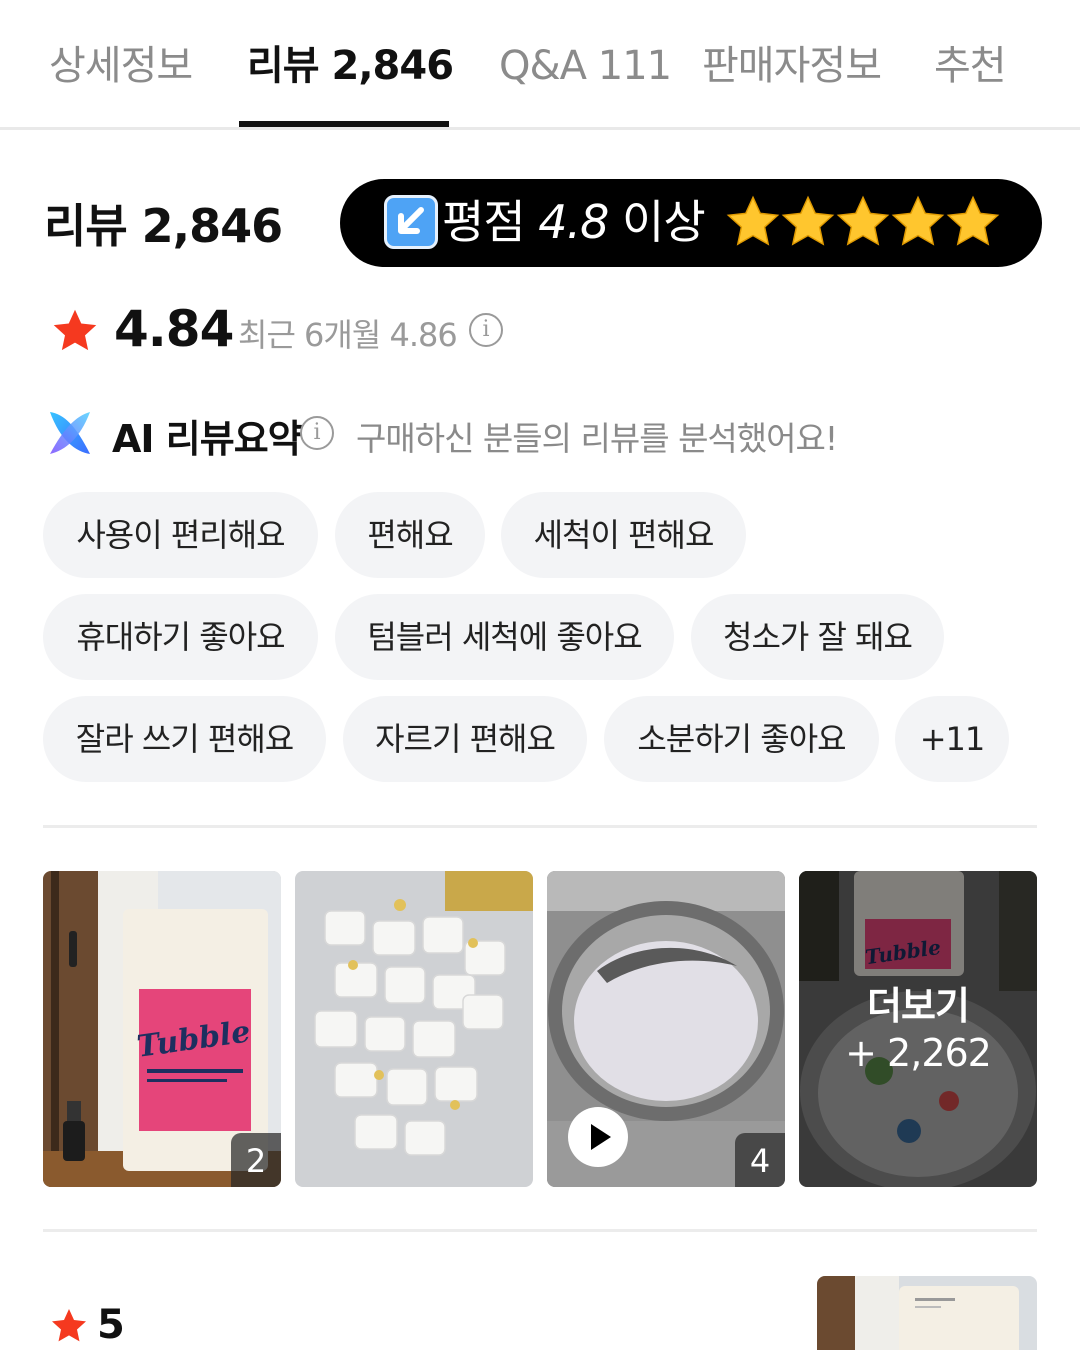 The height and width of the screenshot is (1350, 1080). Describe the element at coordinates (350, 66) in the screenshot. I see `tab-review: 리뷰 2,846` at that location.